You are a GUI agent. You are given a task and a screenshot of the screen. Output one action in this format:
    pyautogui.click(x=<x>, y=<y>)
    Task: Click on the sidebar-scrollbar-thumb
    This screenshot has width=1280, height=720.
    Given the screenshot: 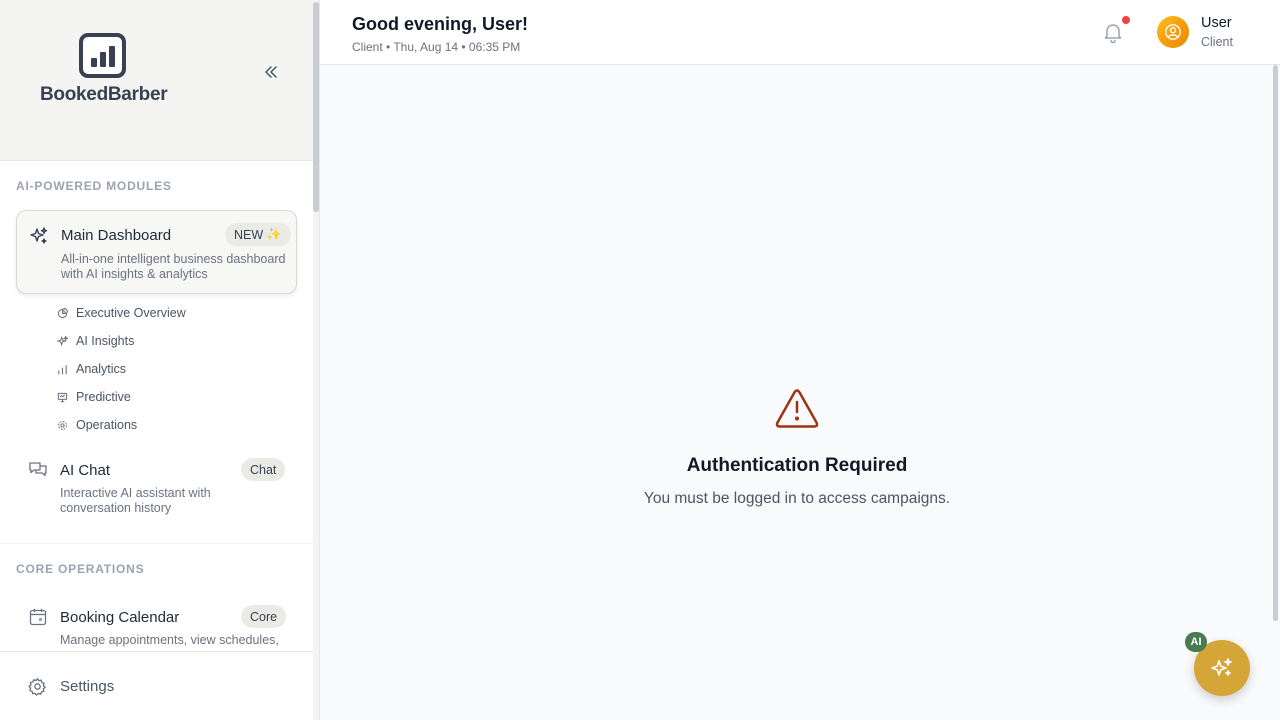 What is the action you would take?
    pyautogui.click(x=316, y=107)
    